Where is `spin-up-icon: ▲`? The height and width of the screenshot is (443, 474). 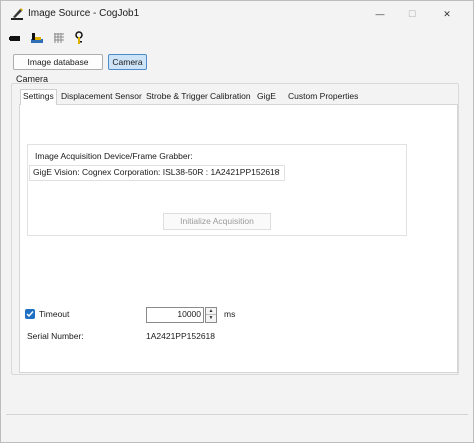
spin-up-icon: ▲ is located at coordinates (211, 311).